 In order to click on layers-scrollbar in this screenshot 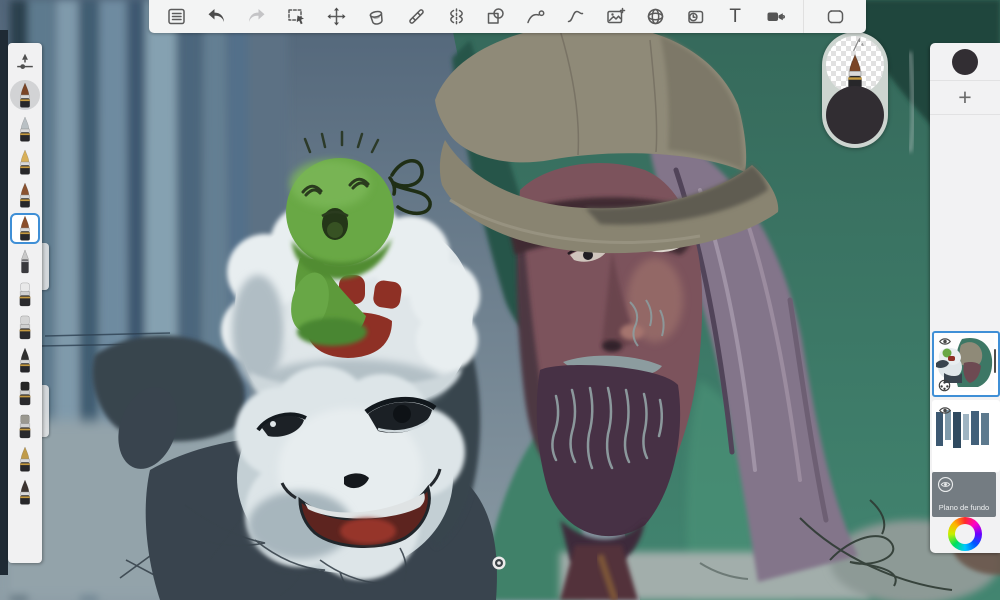, I will do `click(995, 361)`.